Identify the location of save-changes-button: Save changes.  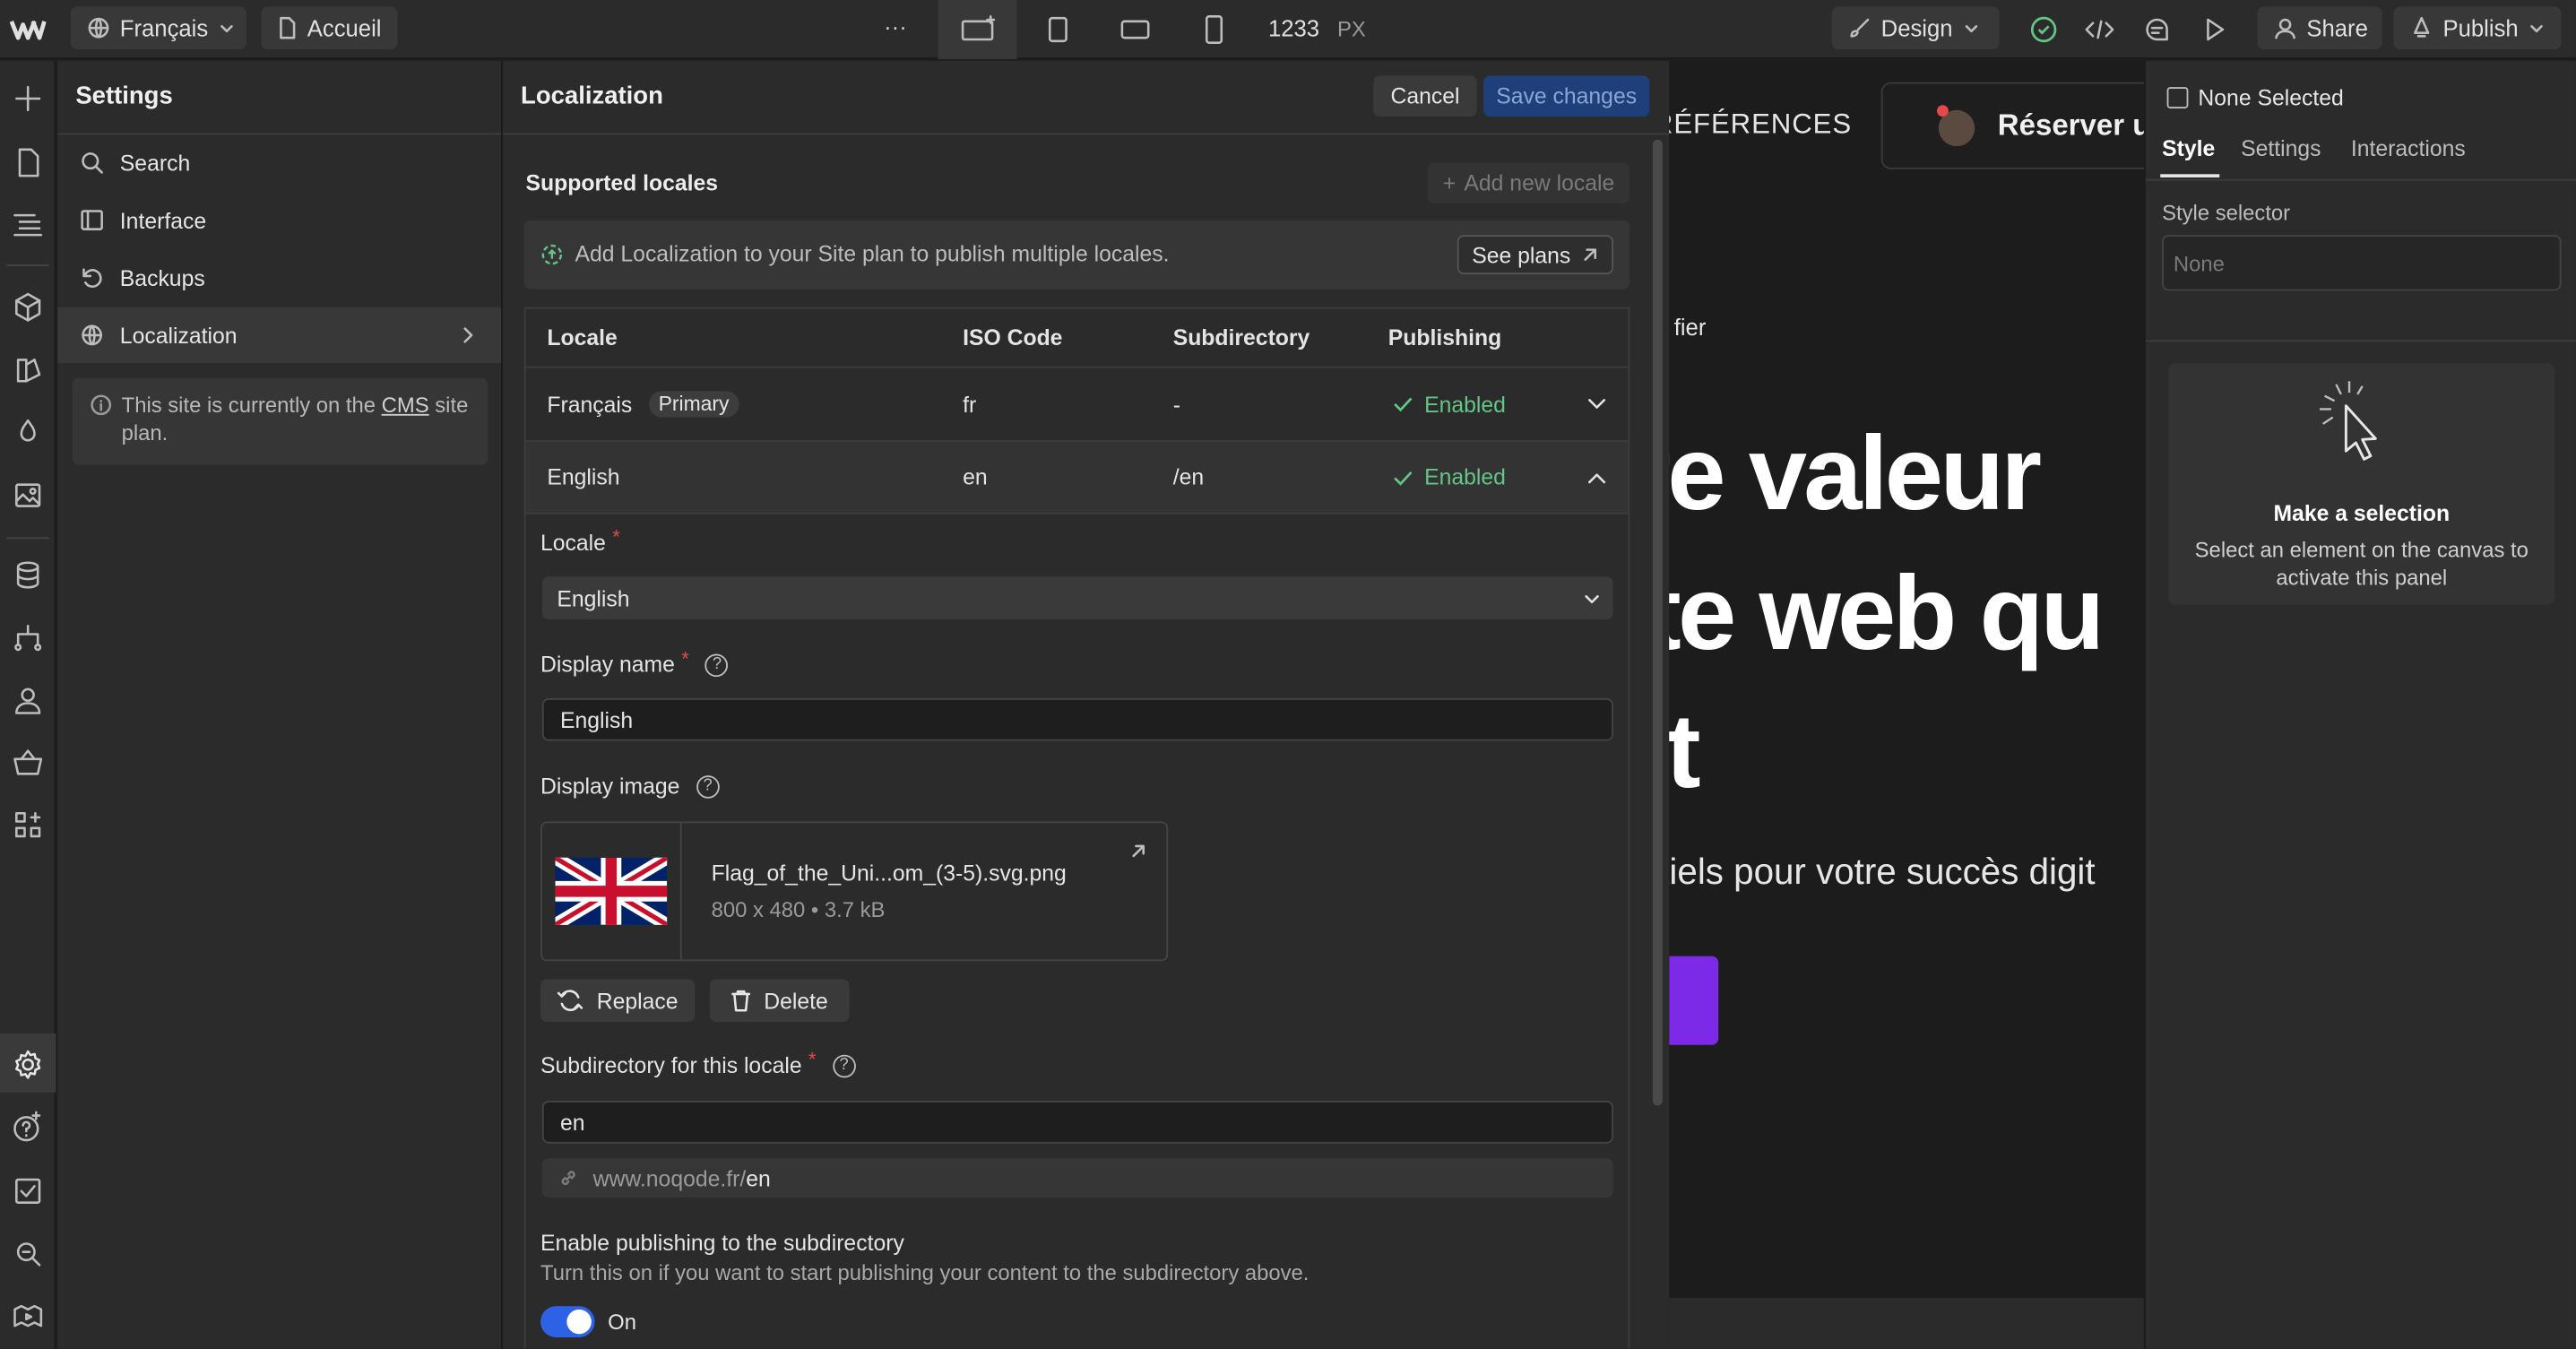
(1566, 96).